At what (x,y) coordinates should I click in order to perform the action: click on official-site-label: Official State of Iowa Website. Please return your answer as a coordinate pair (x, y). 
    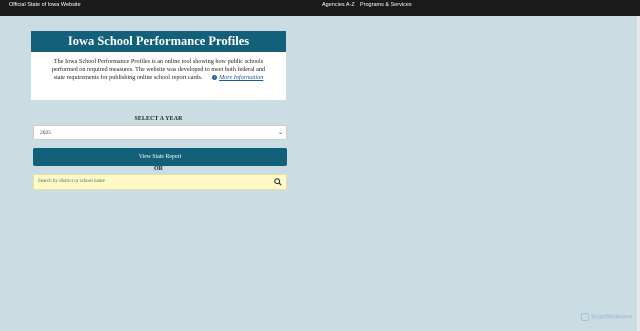
    Looking at the image, I should click on (45, 5).